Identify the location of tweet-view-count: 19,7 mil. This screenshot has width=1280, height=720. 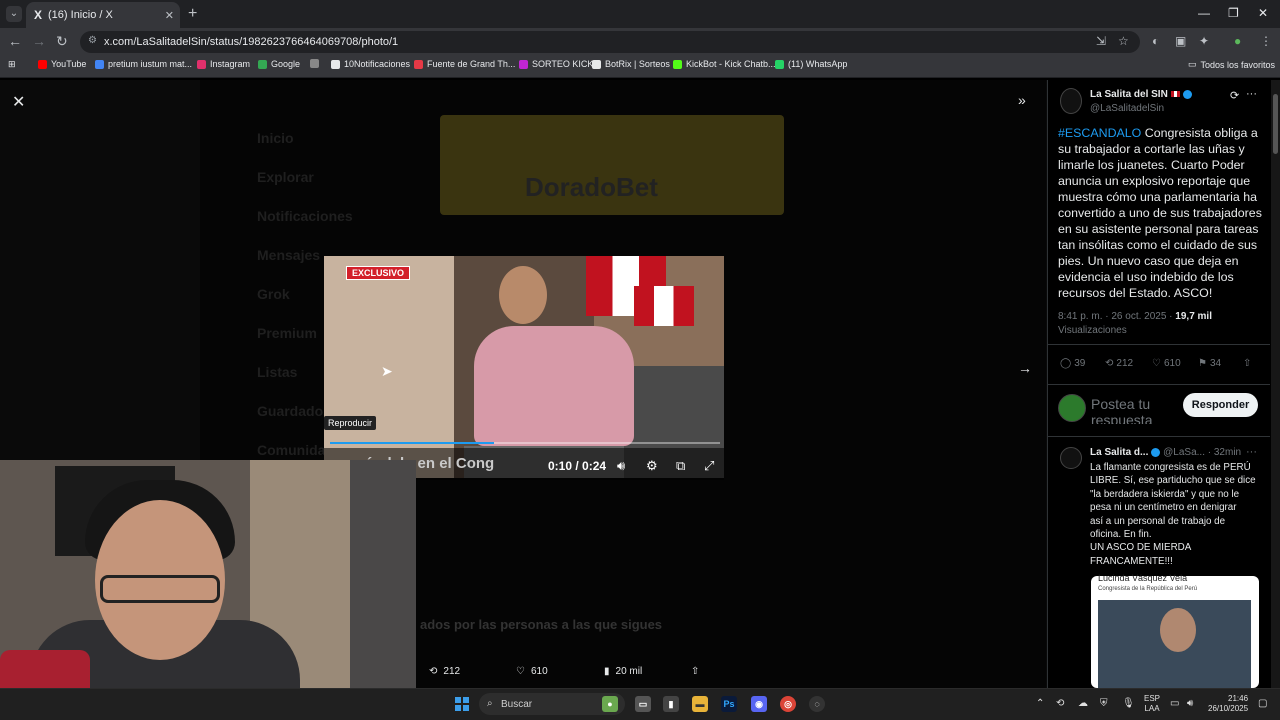
(1193, 316).